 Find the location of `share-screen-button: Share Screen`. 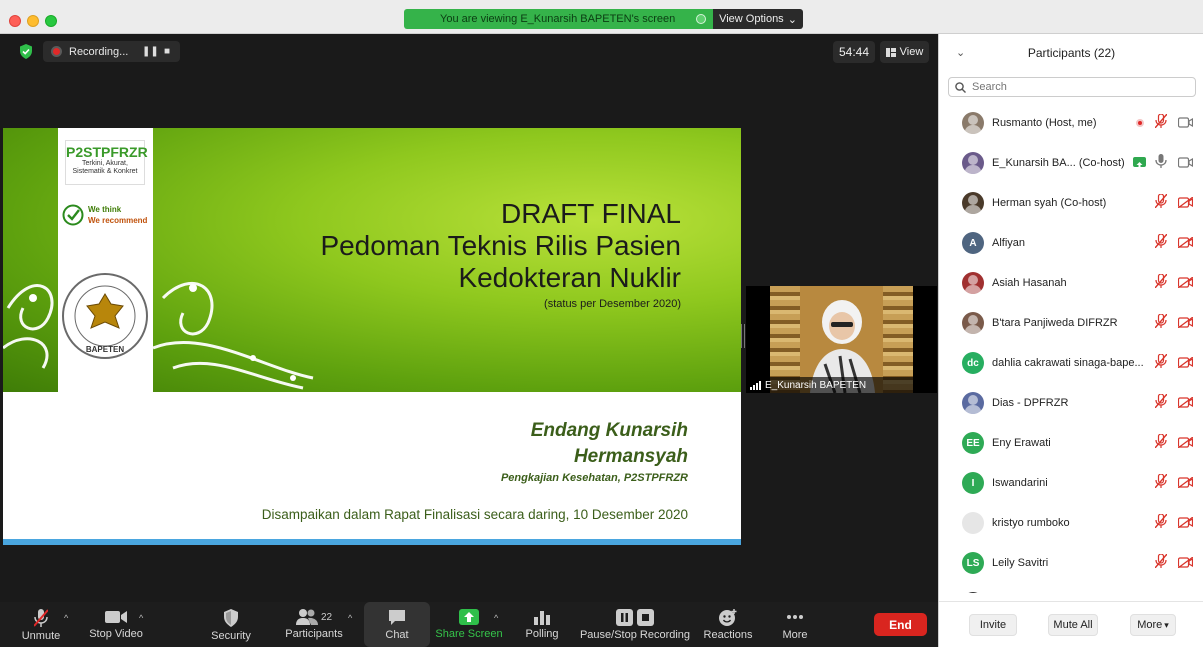

share-screen-button: Share Screen is located at coordinates (469, 624).